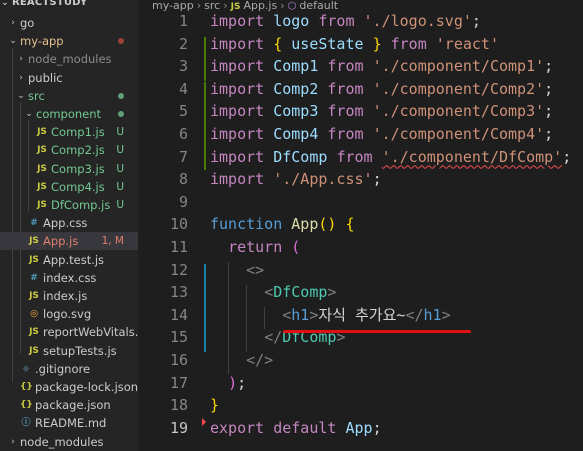 Image resolution: width=583 pixels, height=451 pixels. I want to click on tree-item-label: Comp2.js, so click(78, 150).